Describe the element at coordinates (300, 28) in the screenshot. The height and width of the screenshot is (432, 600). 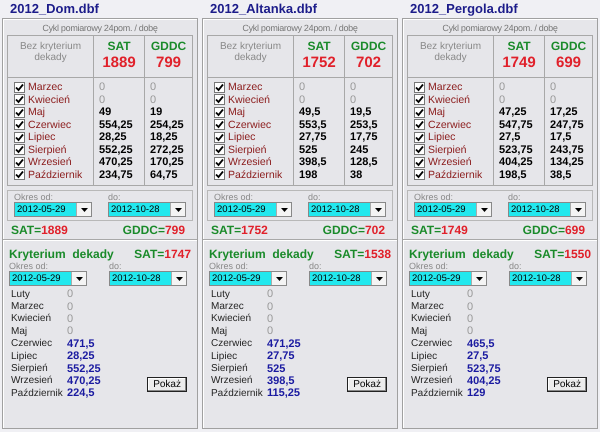
I see `cycle-caption: Cykl pomiarowy 24pom. / dobę` at that location.